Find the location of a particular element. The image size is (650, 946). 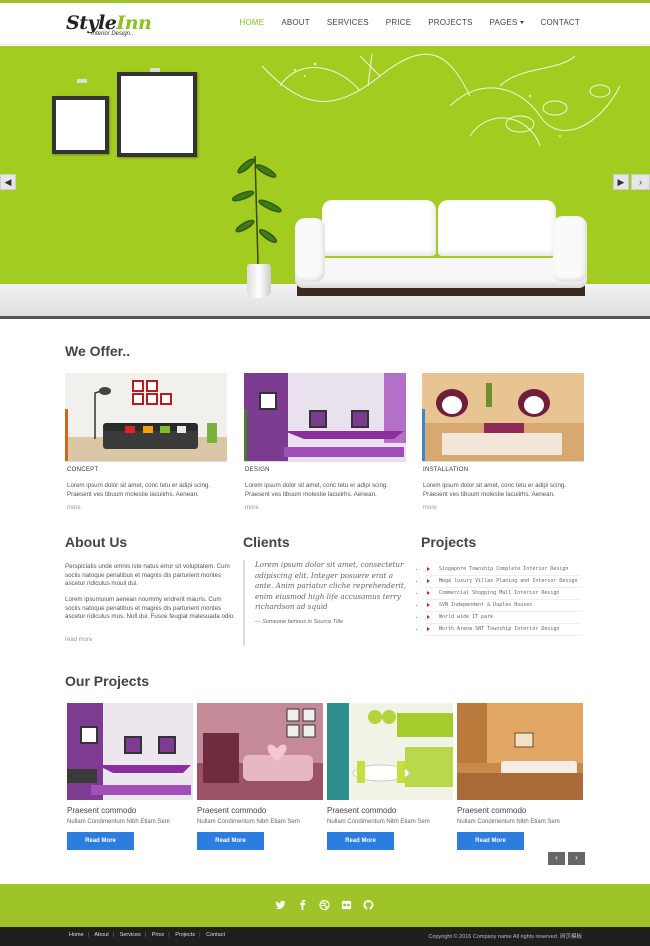

dribbble-icon is located at coordinates (324, 904).